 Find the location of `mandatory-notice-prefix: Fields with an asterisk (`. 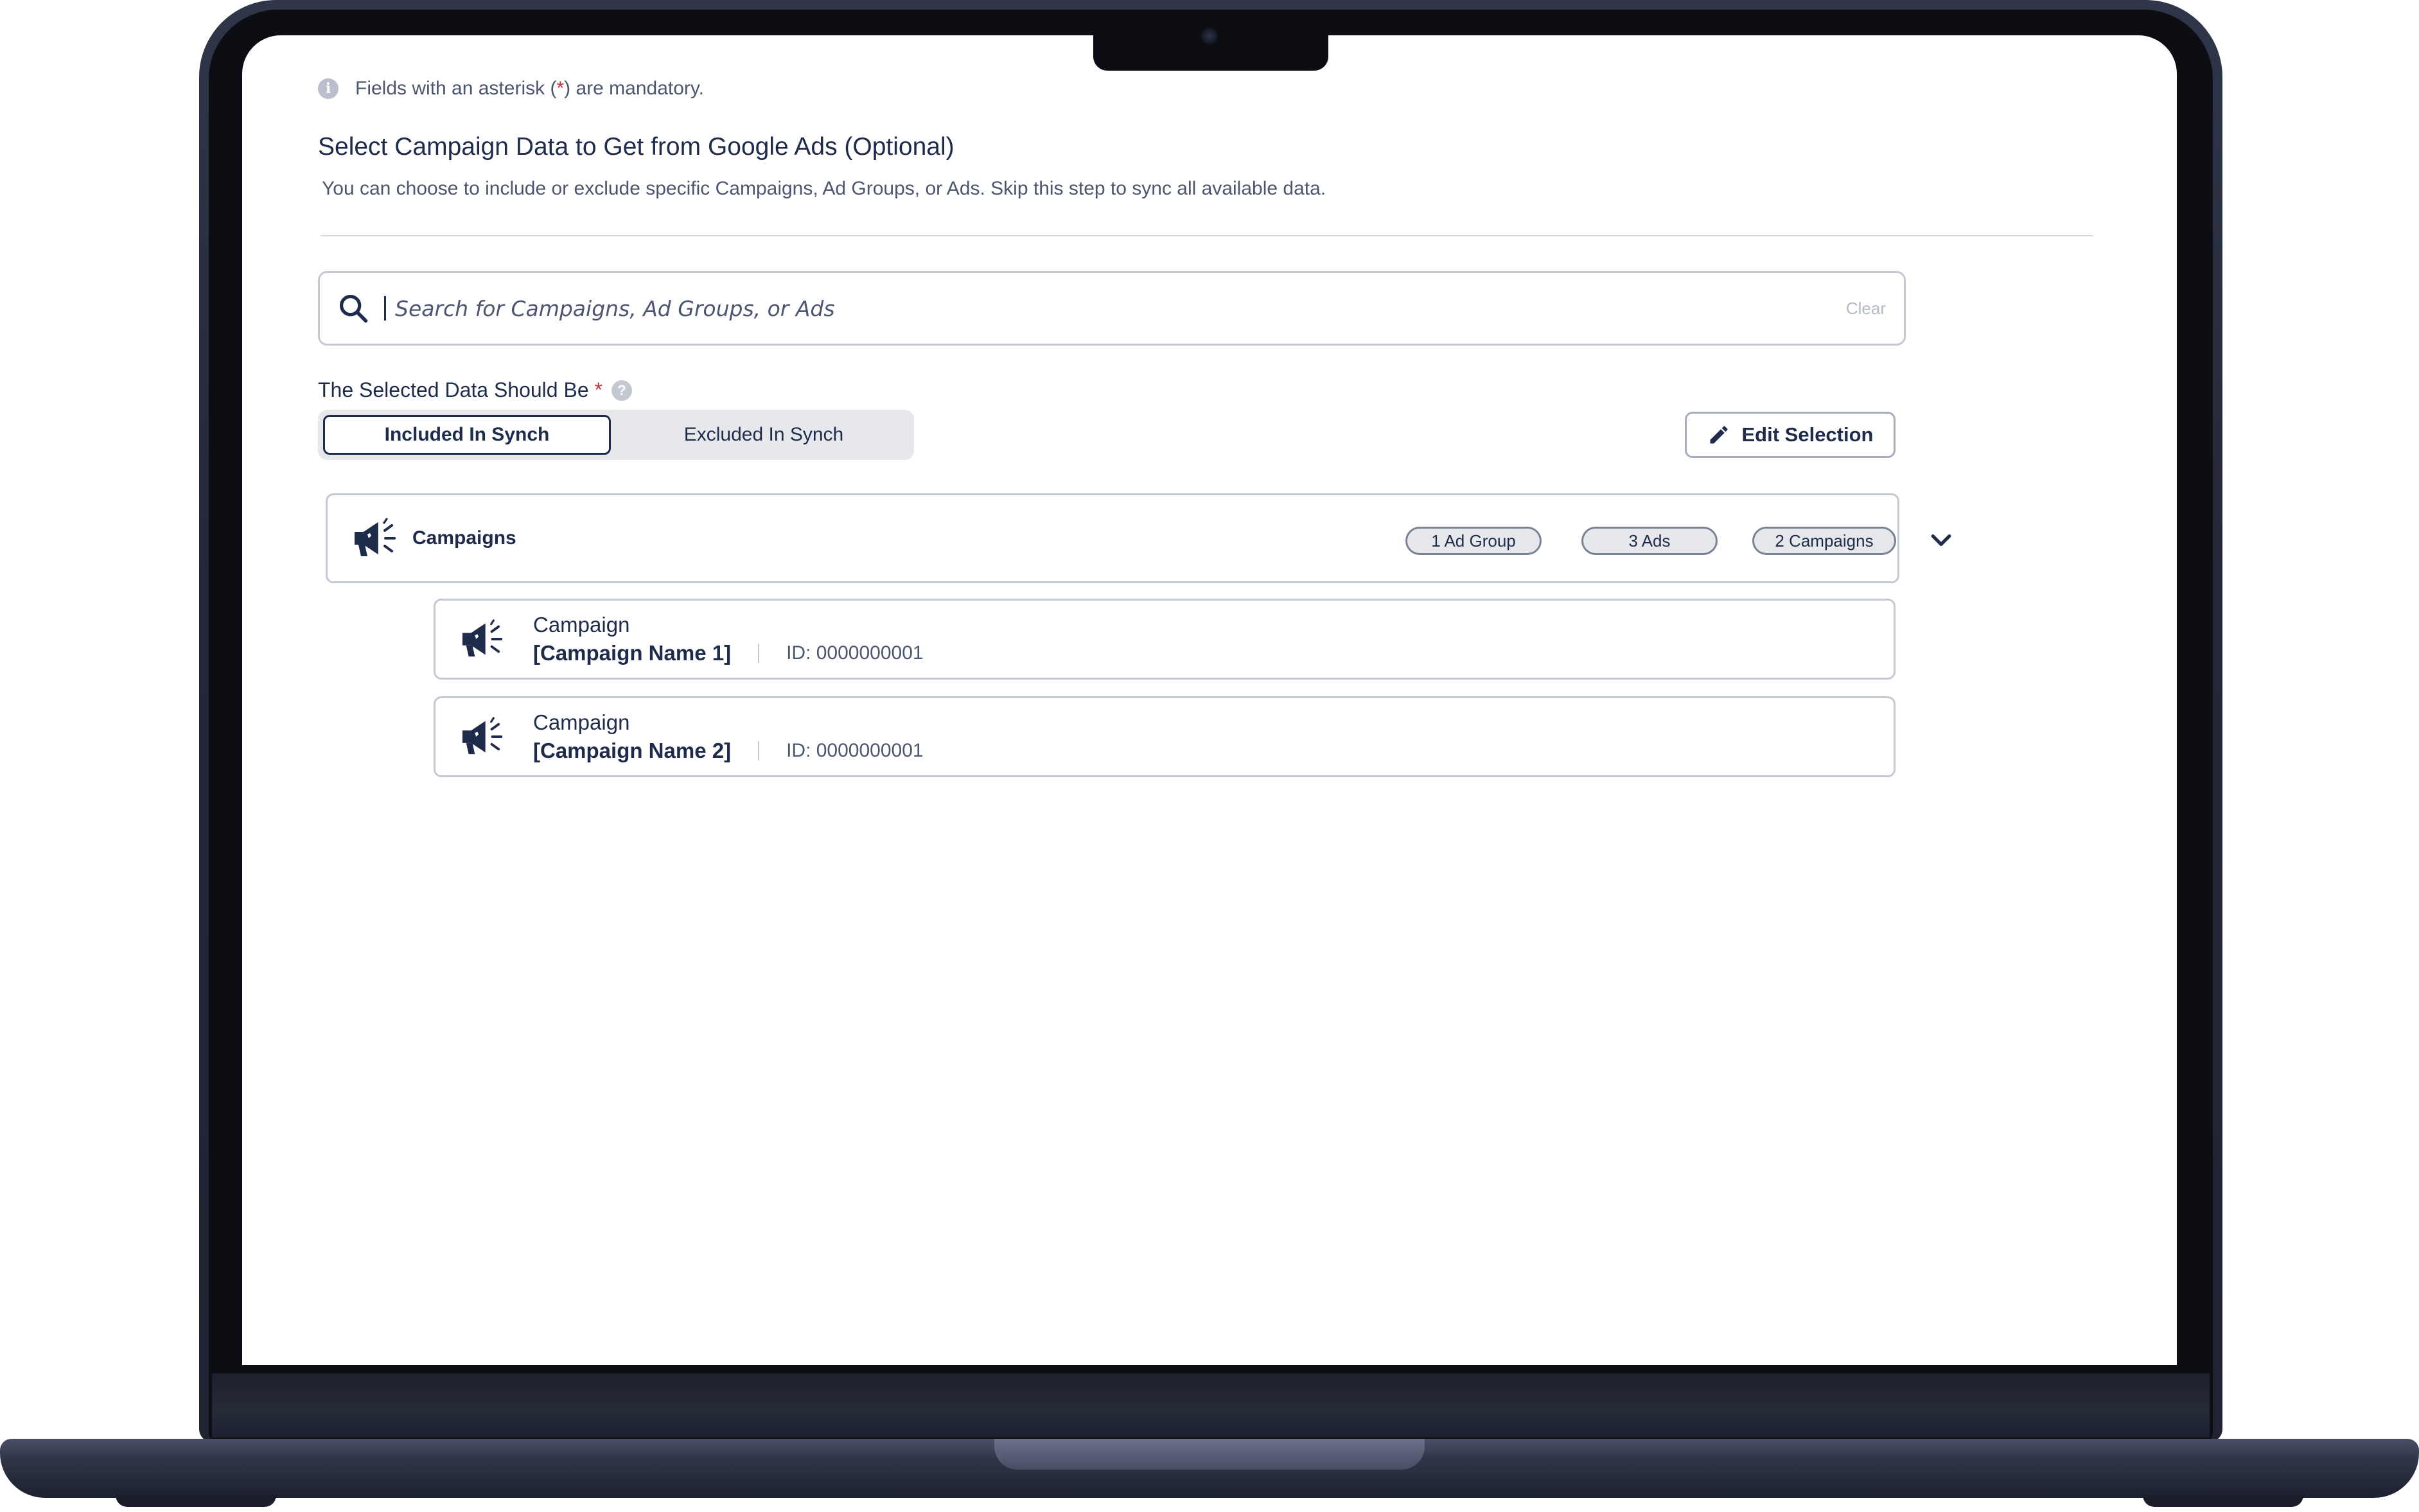

mandatory-notice-prefix: Fields with an asterisk ( is located at coordinates (456, 89).